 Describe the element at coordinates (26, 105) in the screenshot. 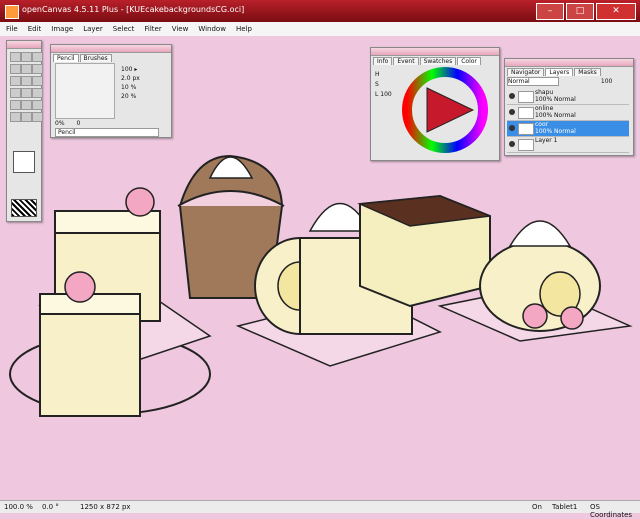

I see `text-tool-icon` at that location.